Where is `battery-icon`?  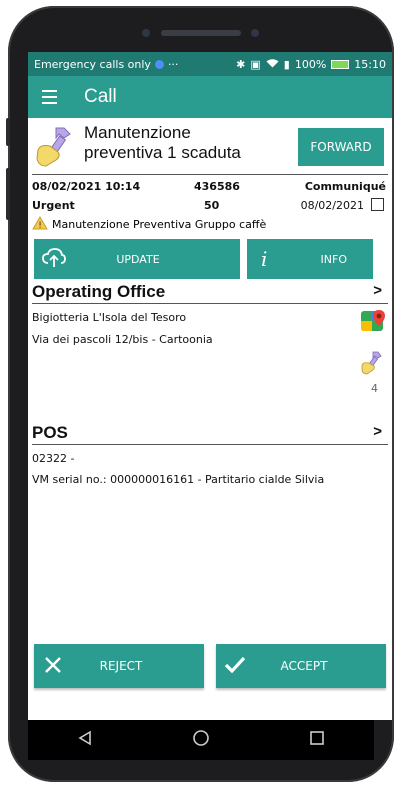 battery-icon is located at coordinates (340, 64).